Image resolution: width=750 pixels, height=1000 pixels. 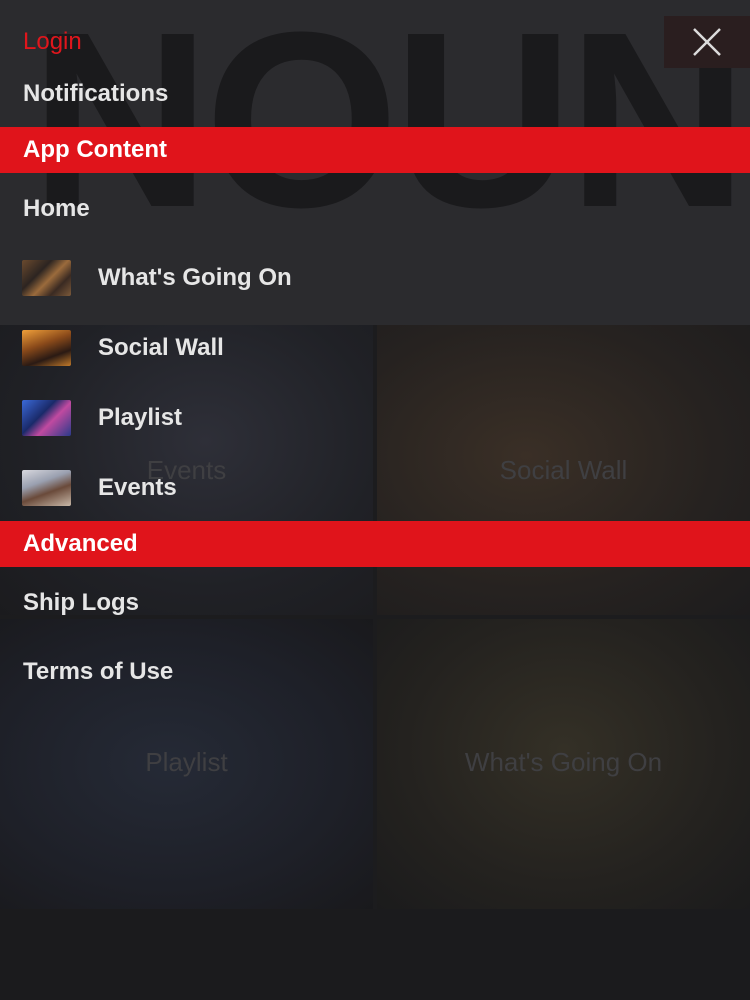 I want to click on menu-item-label: What's Going On, so click(x=195, y=277).